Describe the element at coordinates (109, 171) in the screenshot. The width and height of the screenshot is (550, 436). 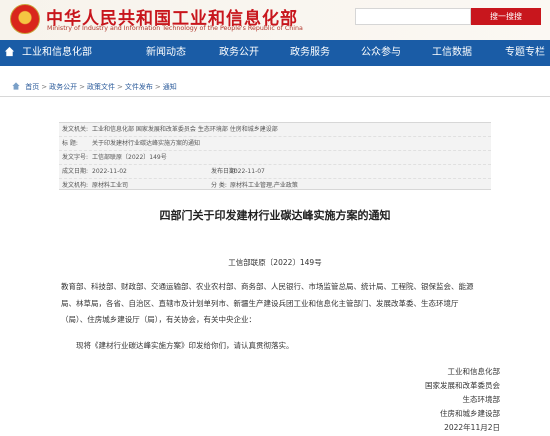
I see `info-value: 2022-11-02` at that location.